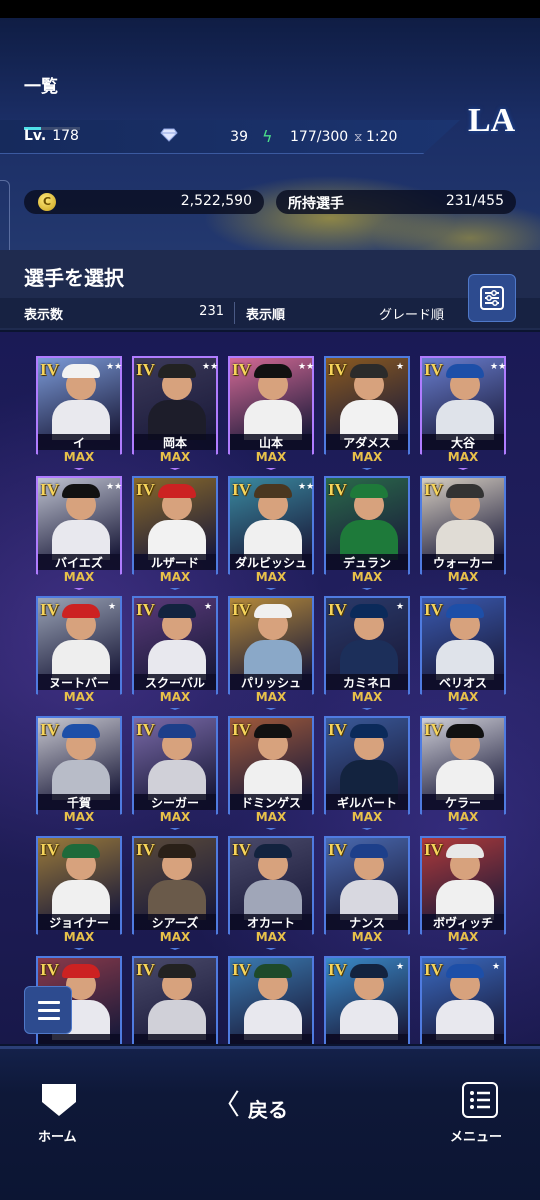  What do you see at coordinates (463, 653) in the screenshot?
I see `player-card: IV ベリオス MAX` at bounding box center [463, 653].